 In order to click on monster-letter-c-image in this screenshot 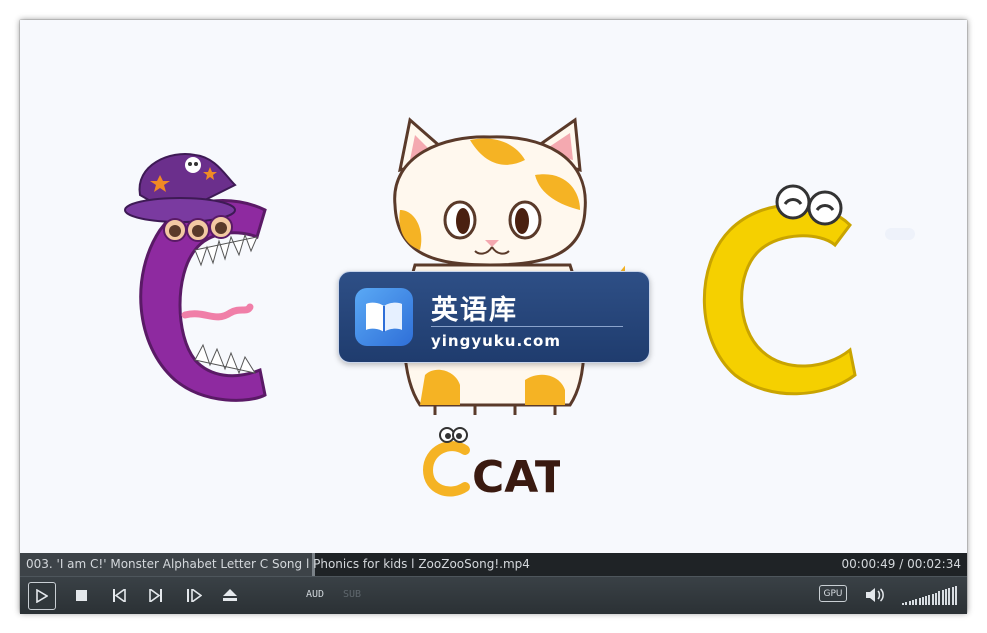, I will do `click(195, 277)`.